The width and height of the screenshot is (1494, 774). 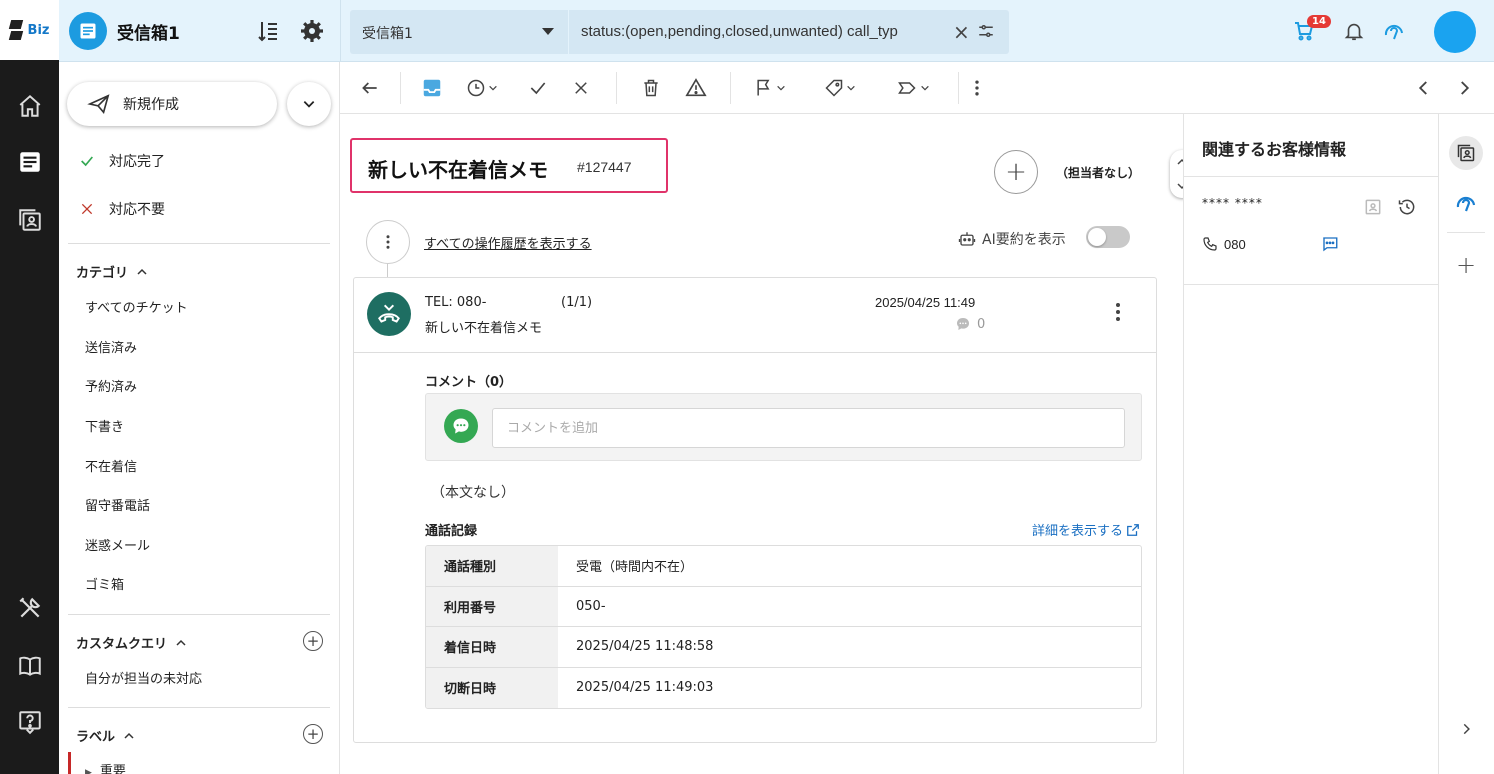 What do you see at coordinates (1354, 31) in the screenshot?
I see `notification-bell-icon` at bounding box center [1354, 31].